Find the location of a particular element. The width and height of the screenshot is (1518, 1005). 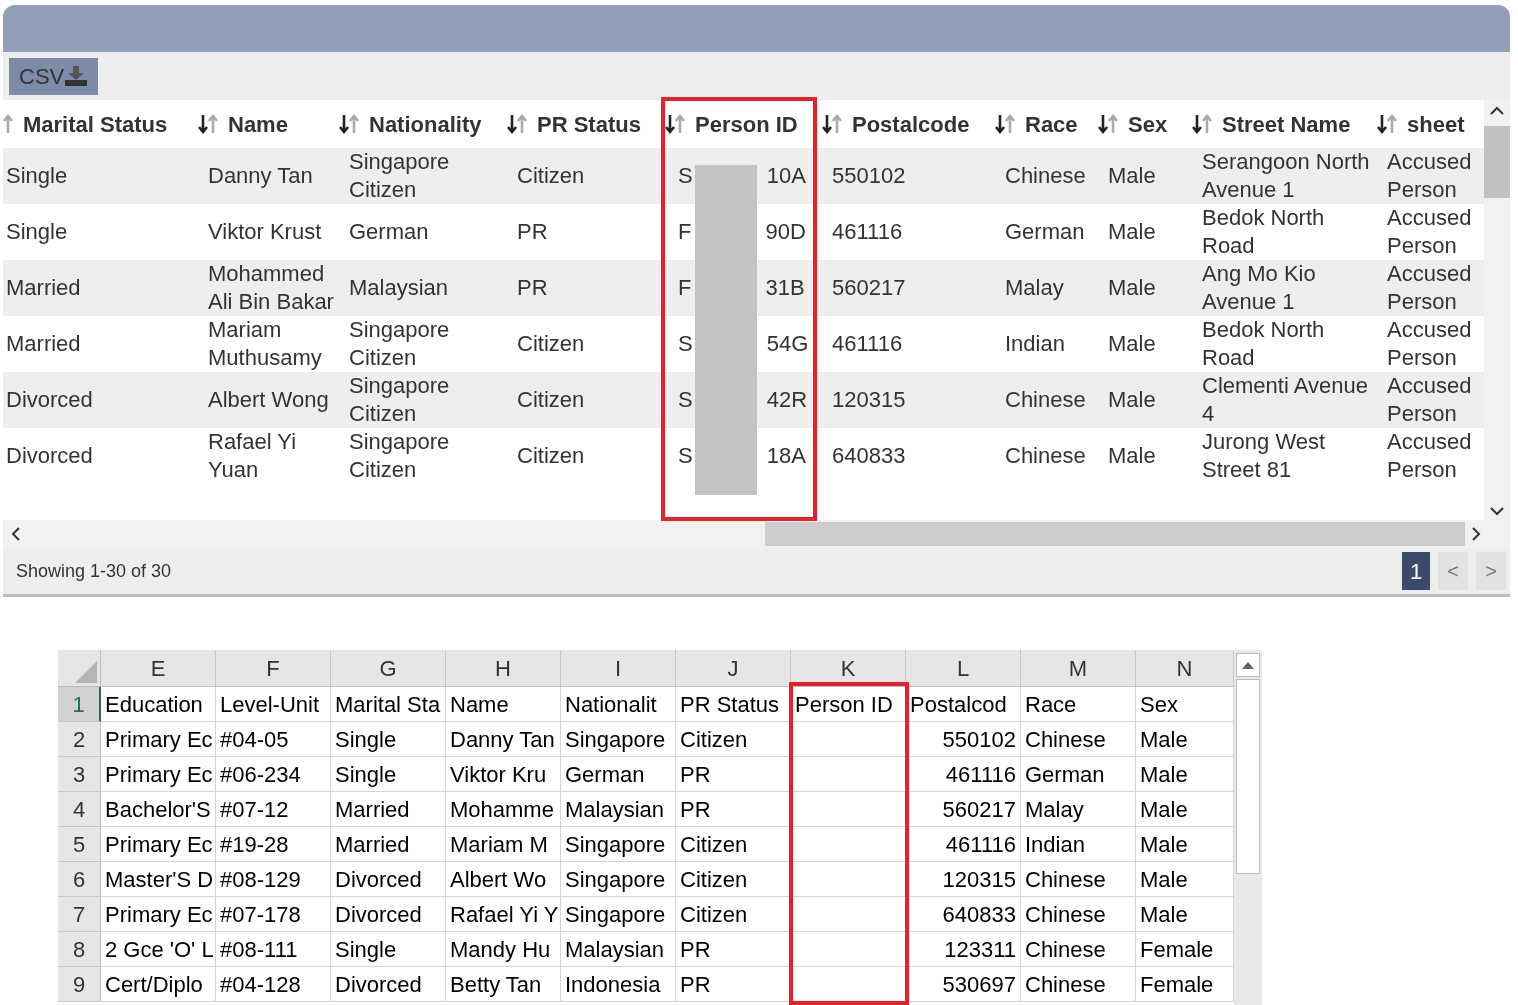

chevron-down-icon is located at coordinates (1497, 511).